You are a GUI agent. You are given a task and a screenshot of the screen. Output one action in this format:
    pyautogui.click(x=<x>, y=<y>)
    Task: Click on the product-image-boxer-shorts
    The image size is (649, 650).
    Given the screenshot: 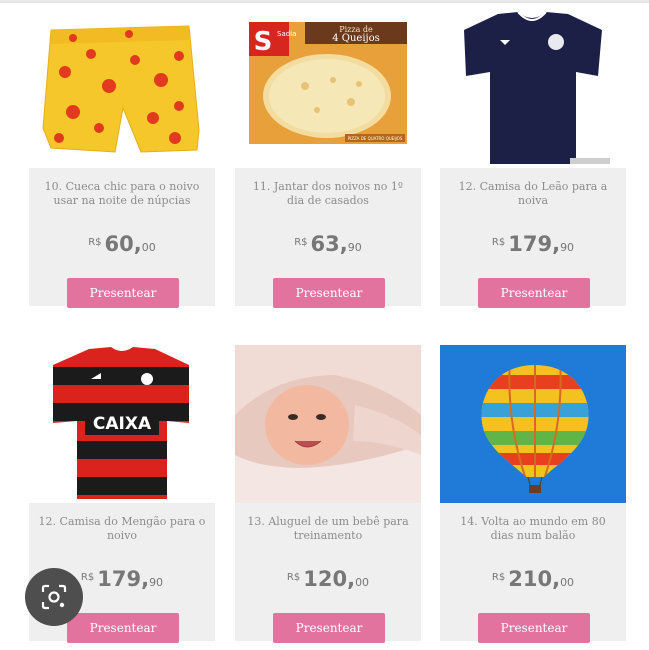 What is the action you would take?
    pyautogui.click(x=122, y=89)
    